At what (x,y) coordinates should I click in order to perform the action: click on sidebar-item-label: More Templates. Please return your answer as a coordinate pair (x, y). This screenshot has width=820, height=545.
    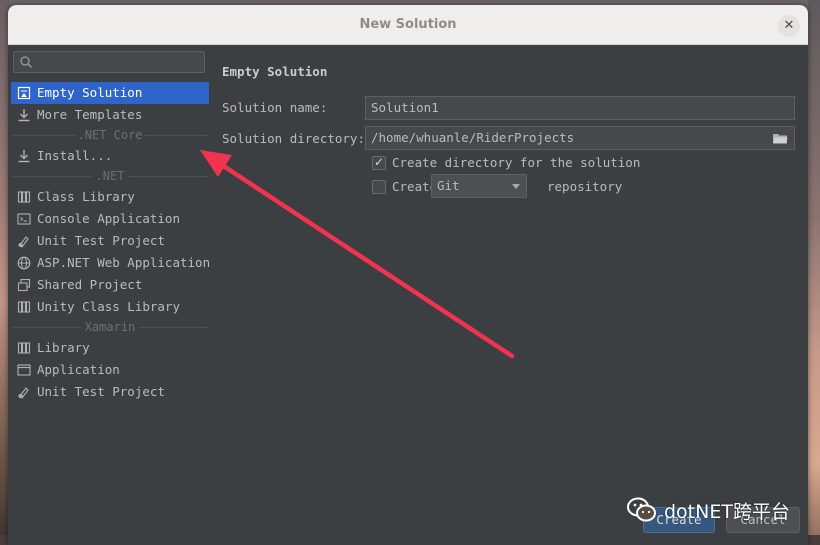
    Looking at the image, I should click on (90, 114).